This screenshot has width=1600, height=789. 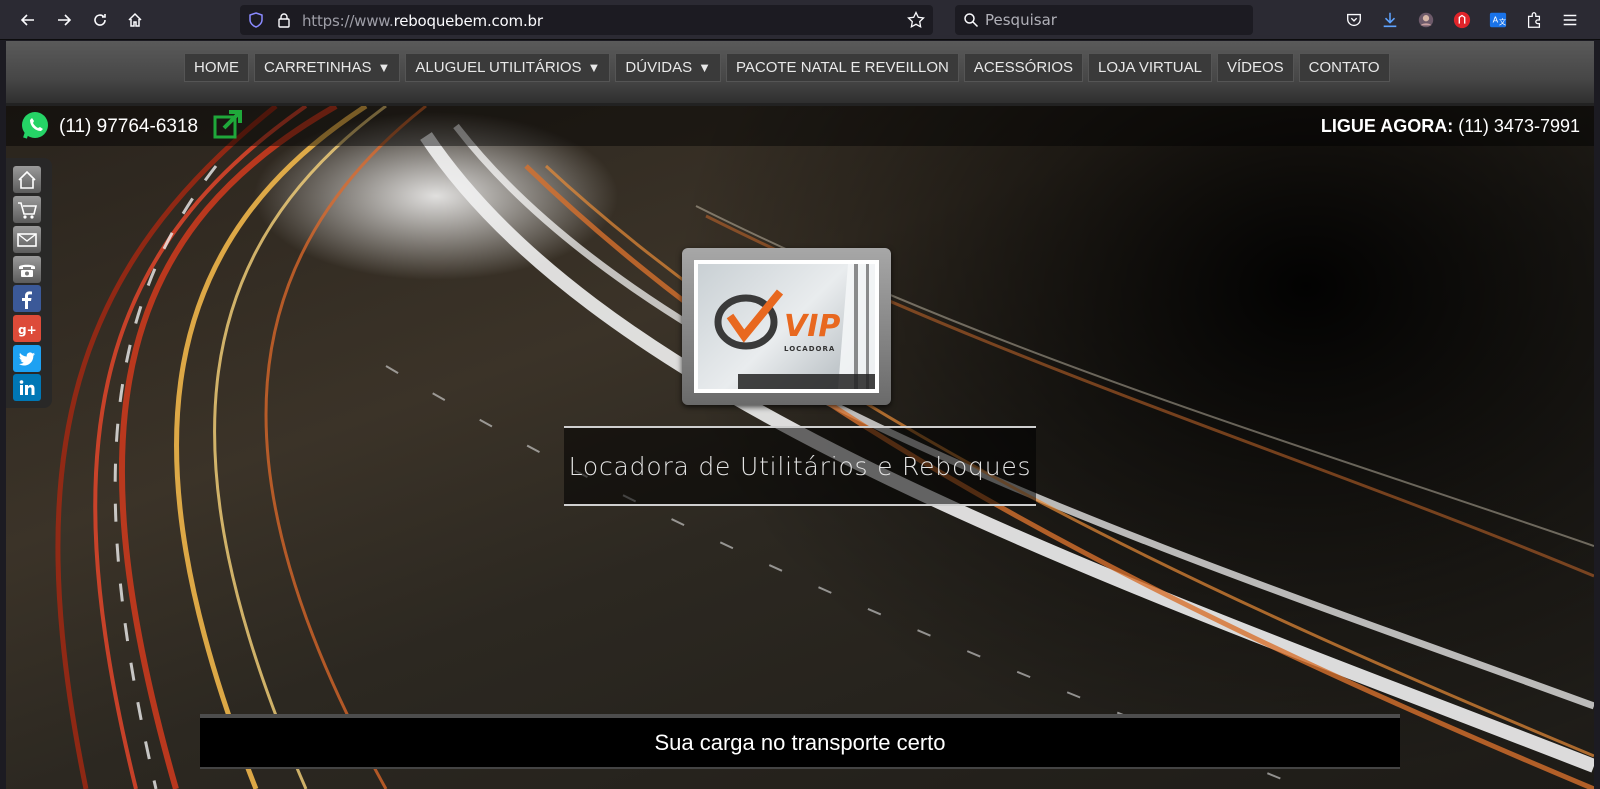 I want to click on reload-button, so click(x=100, y=20).